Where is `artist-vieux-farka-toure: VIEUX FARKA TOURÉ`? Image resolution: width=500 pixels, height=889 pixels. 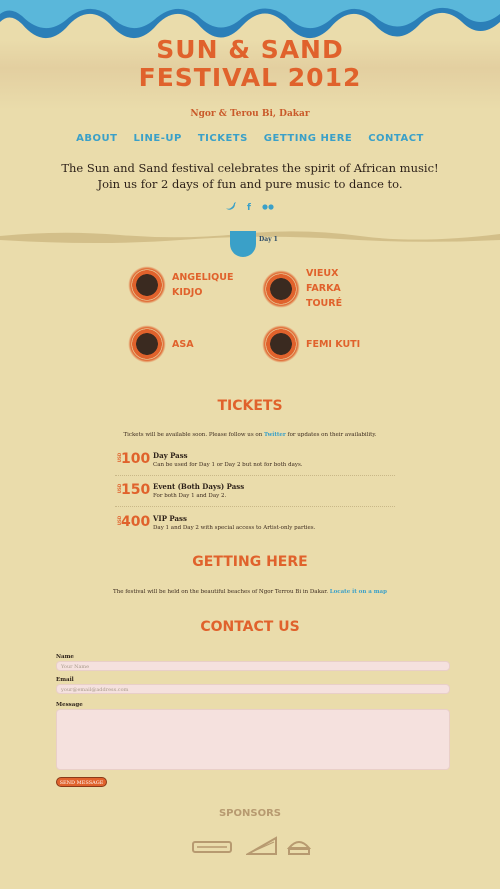
artist-vieux-farka-toure: VIEUX FARKA TOURÉ is located at coordinates (319, 288).